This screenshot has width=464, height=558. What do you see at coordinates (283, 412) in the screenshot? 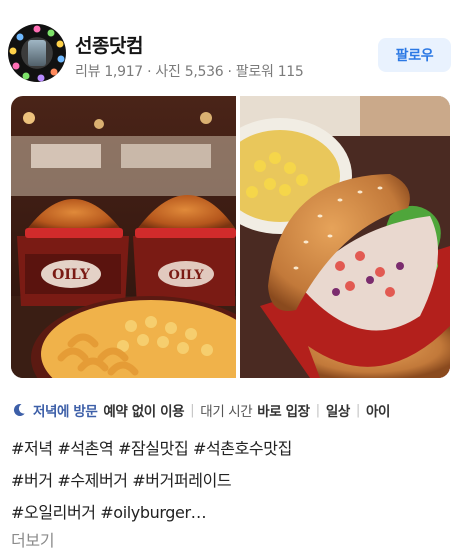
I see `wait-value: 바로 입장` at bounding box center [283, 412].